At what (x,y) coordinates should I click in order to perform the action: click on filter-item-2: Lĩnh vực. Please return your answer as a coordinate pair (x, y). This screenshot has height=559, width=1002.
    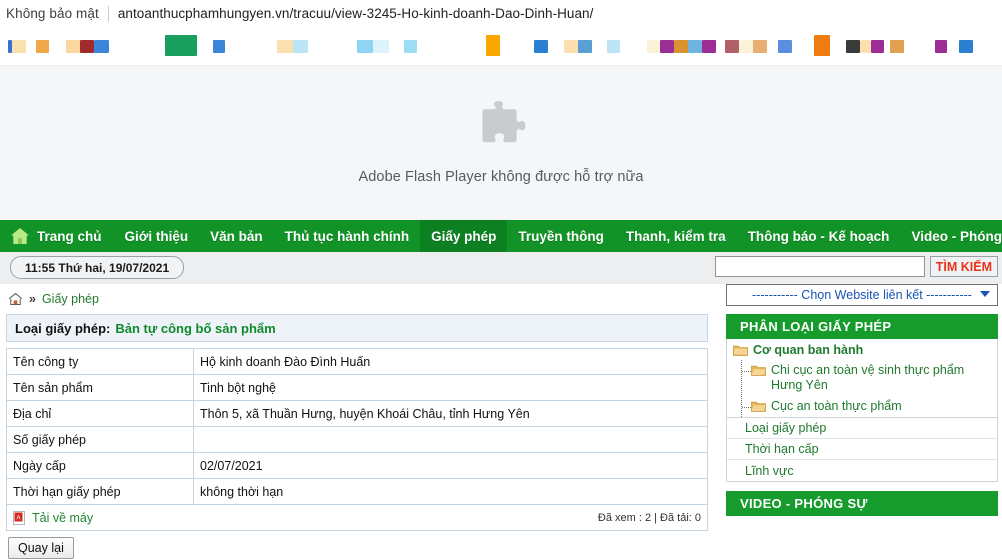
    Looking at the image, I should click on (862, 470).